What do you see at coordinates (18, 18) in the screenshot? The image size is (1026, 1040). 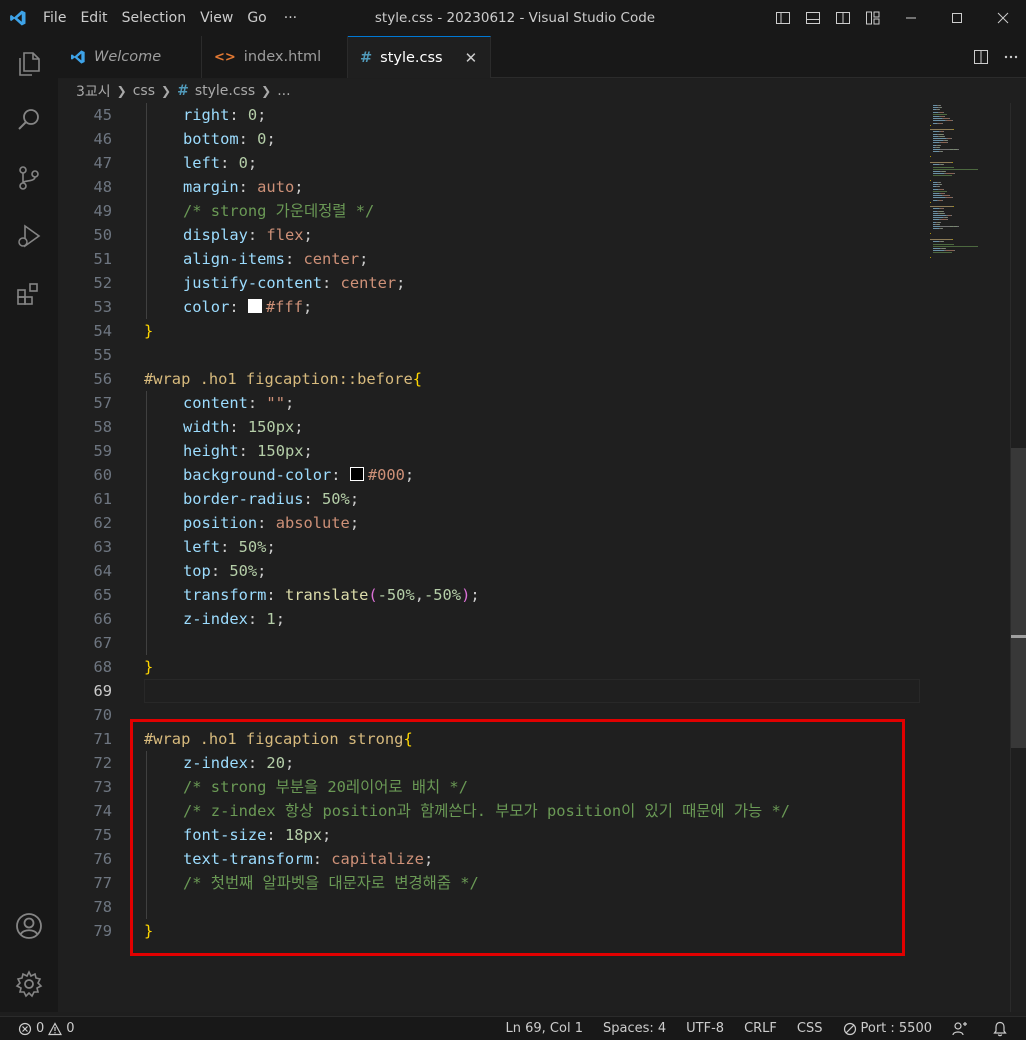 I see `vscode-logo-icon` at bounding box center [18, 18].